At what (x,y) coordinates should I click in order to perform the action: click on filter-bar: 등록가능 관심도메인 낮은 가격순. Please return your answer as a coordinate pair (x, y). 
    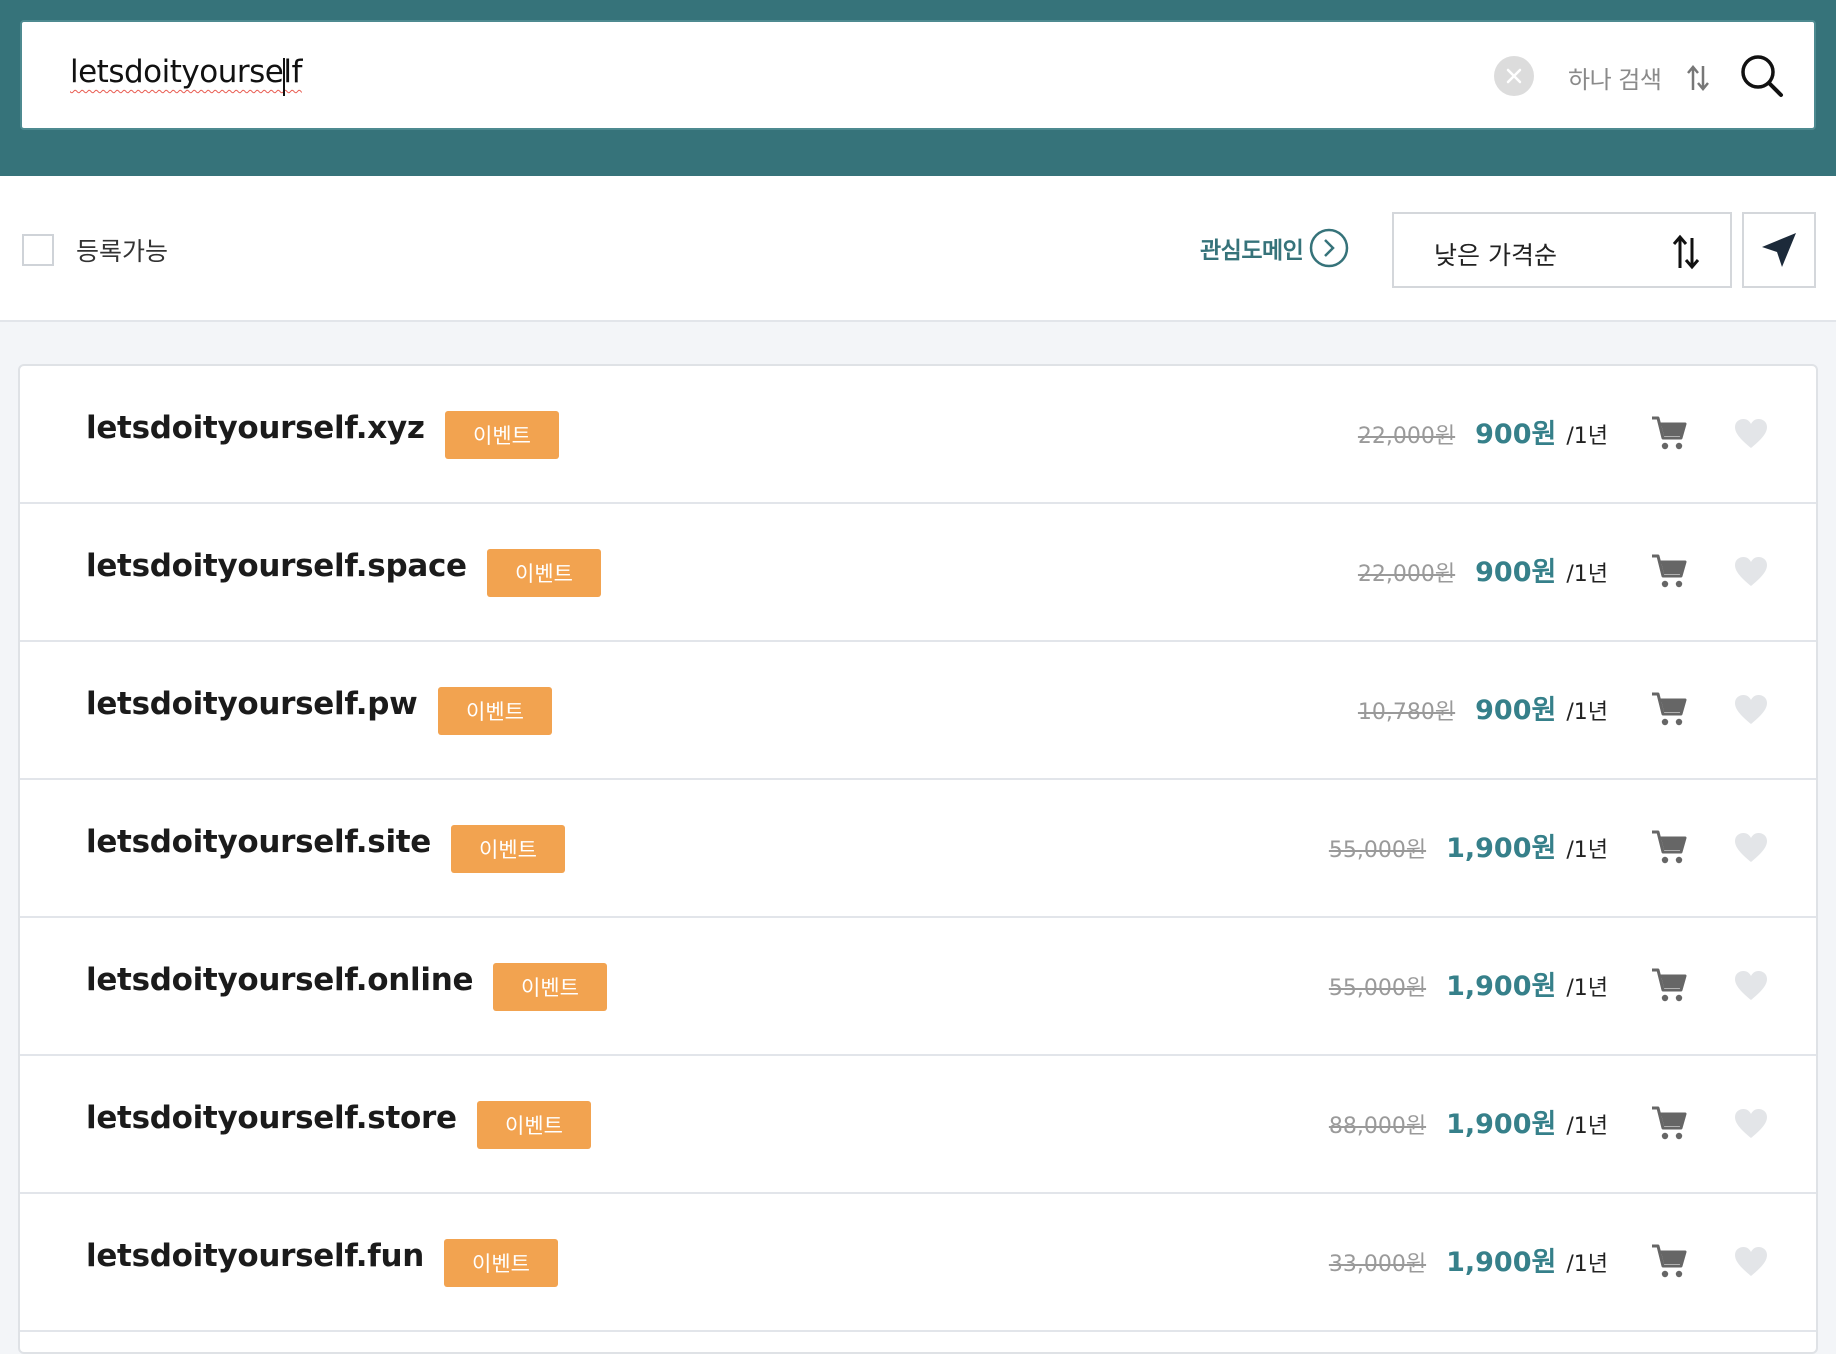
    Looking at the image, I should click on (918, 249).